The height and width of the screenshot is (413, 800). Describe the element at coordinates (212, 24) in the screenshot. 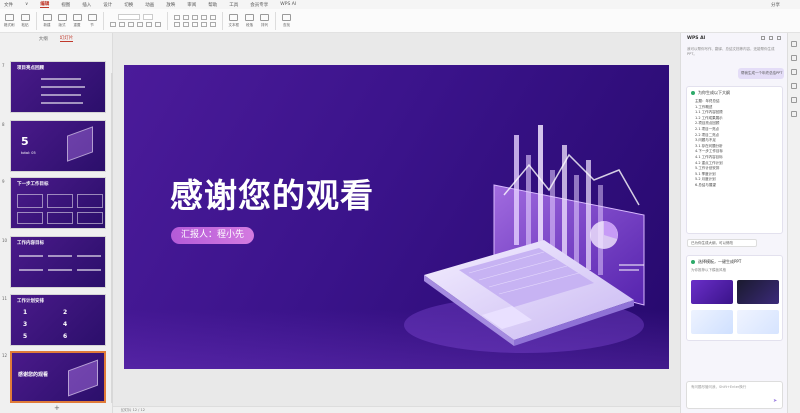

I see `text-direction-icon` at that location.